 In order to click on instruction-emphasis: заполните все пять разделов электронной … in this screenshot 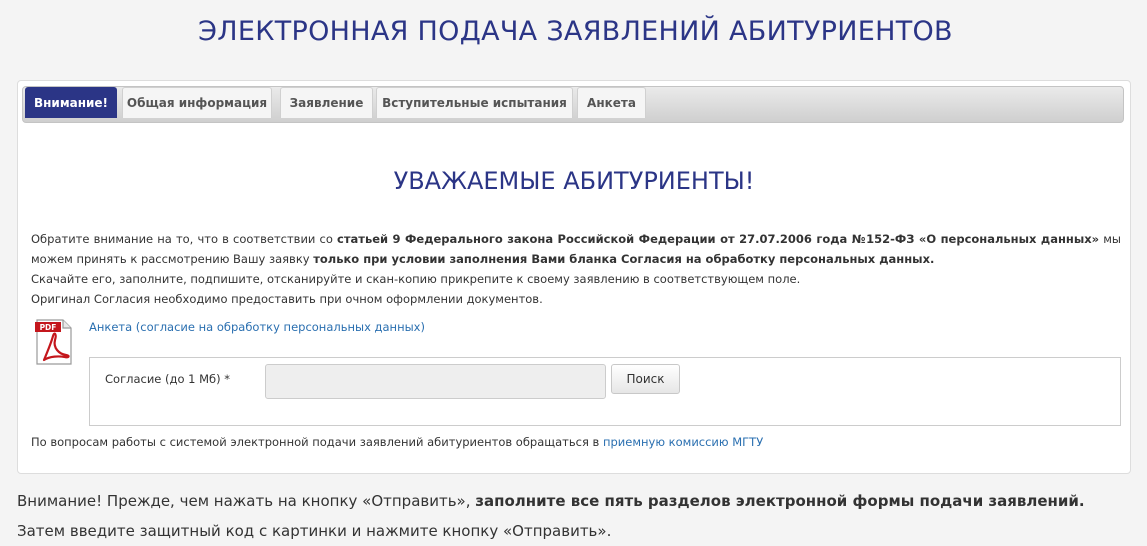, I will do `click(780, 501)`.